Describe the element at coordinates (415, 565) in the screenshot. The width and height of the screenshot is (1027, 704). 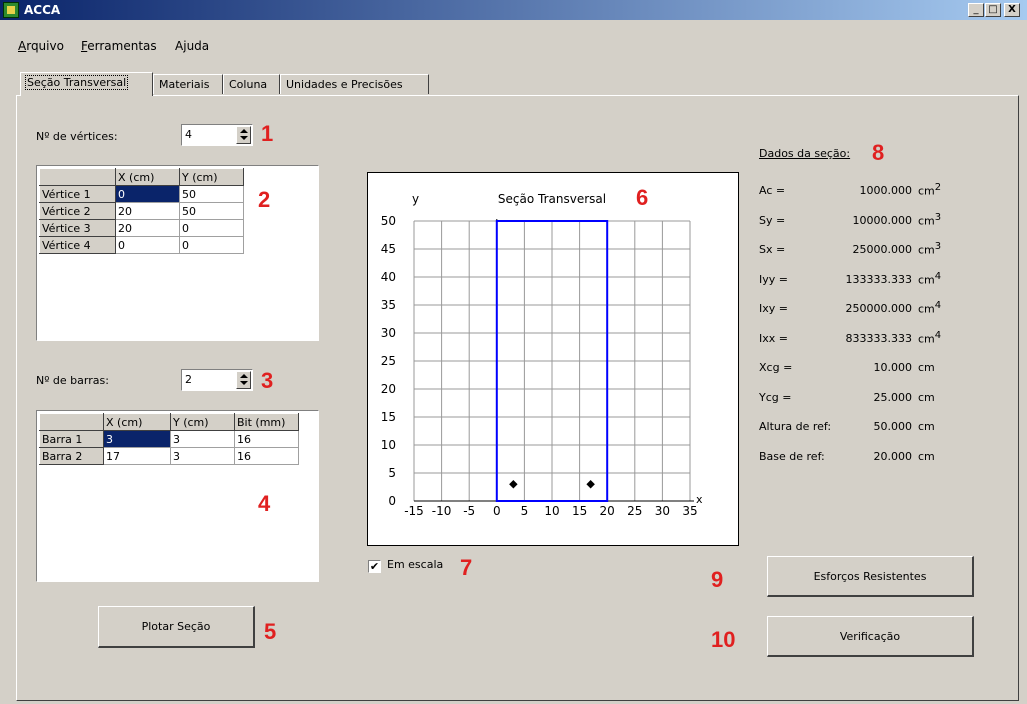
I see `scale-checkbox-label: Em escala` at that location.